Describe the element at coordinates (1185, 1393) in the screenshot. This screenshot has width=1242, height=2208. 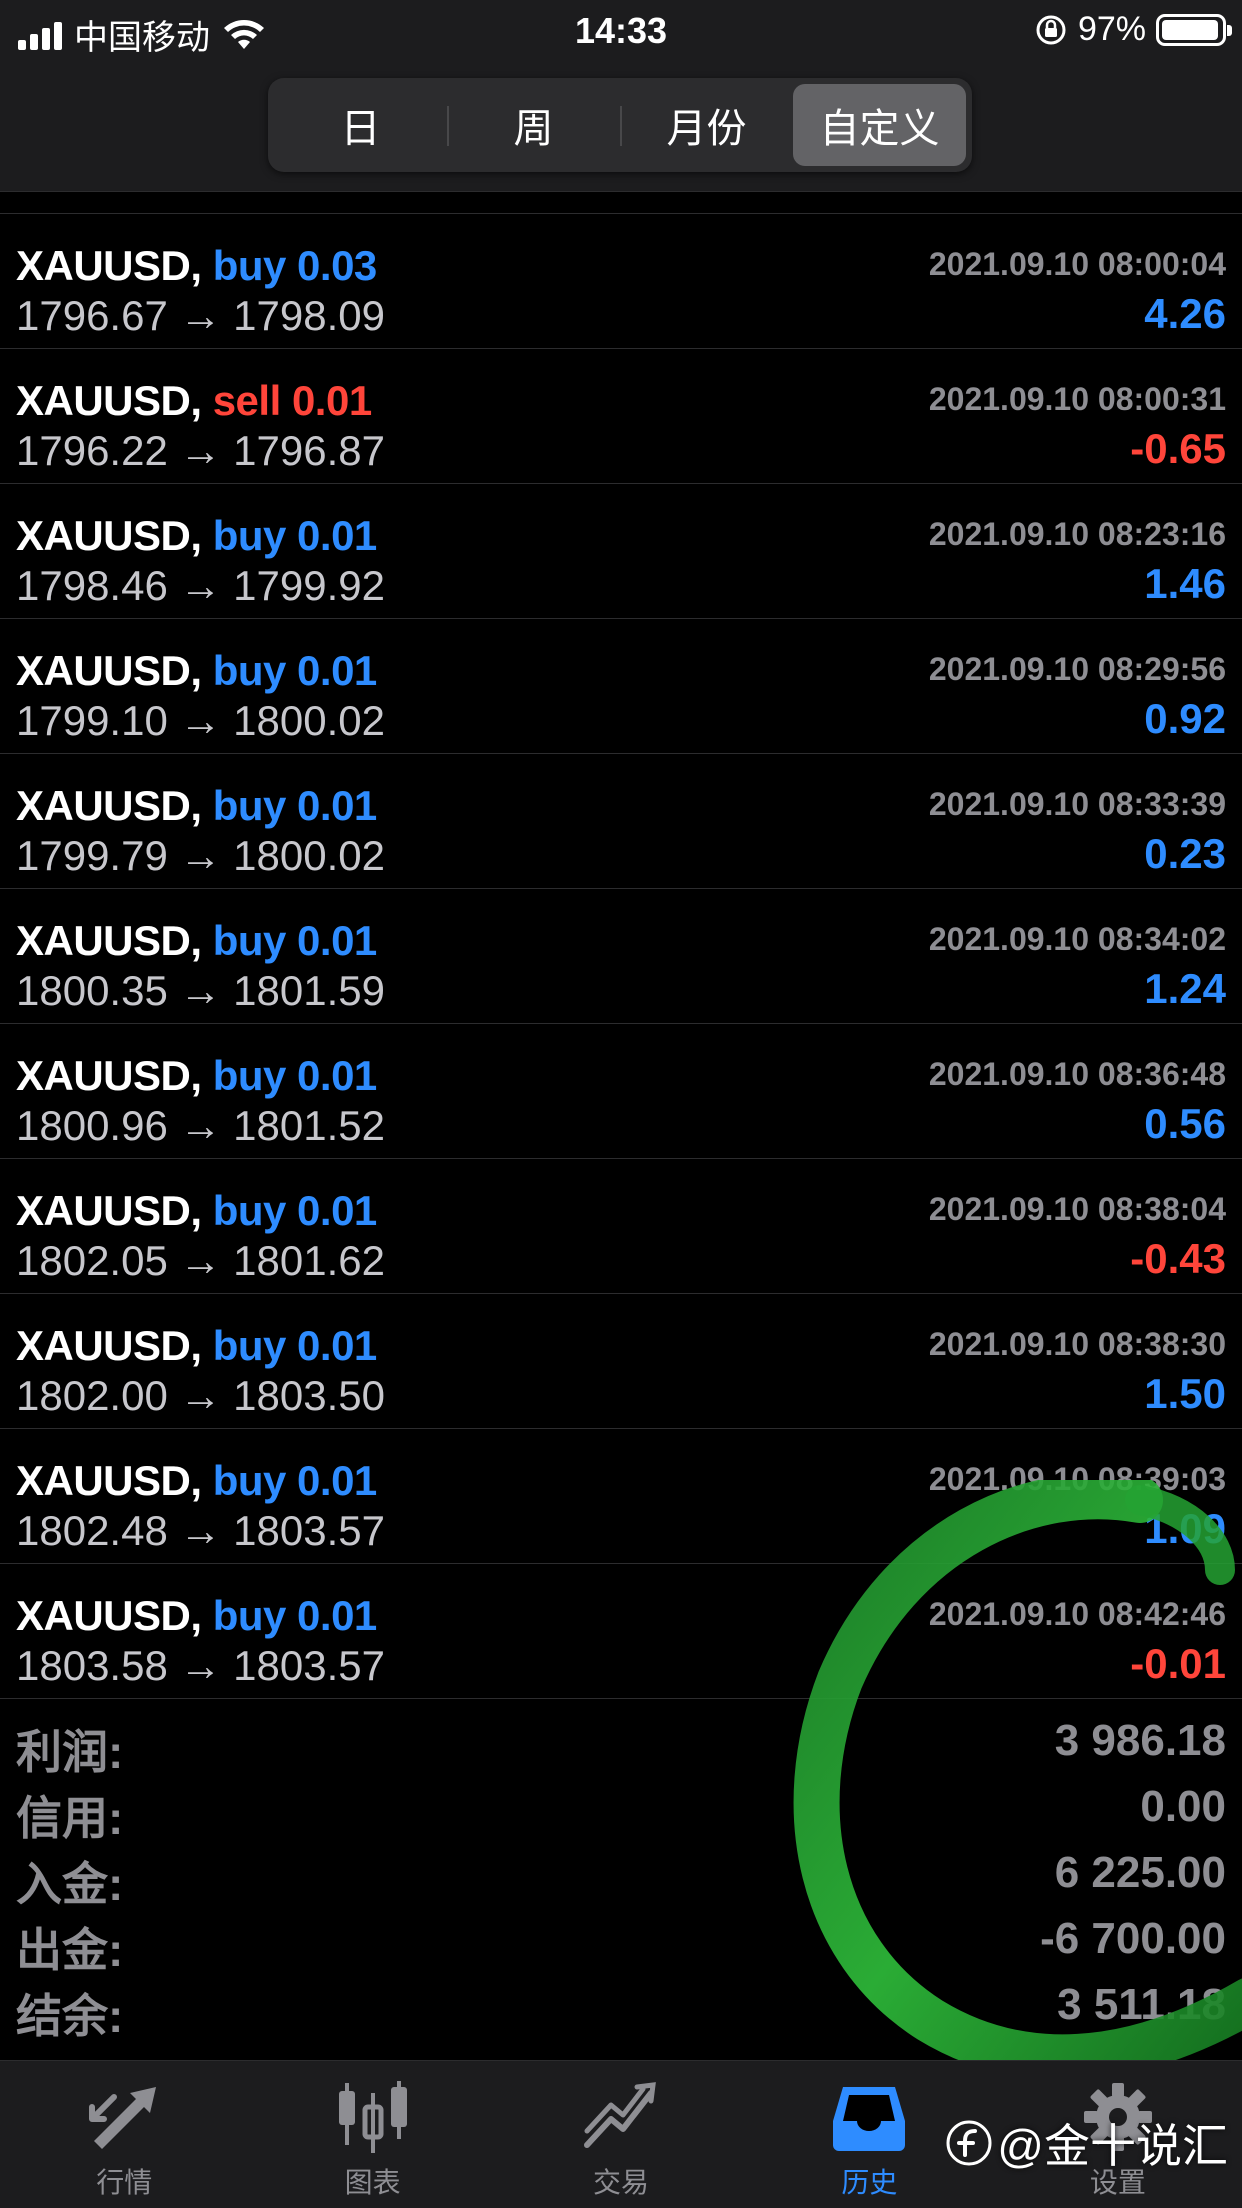
I see `trade-profit: 1.50` at that location.